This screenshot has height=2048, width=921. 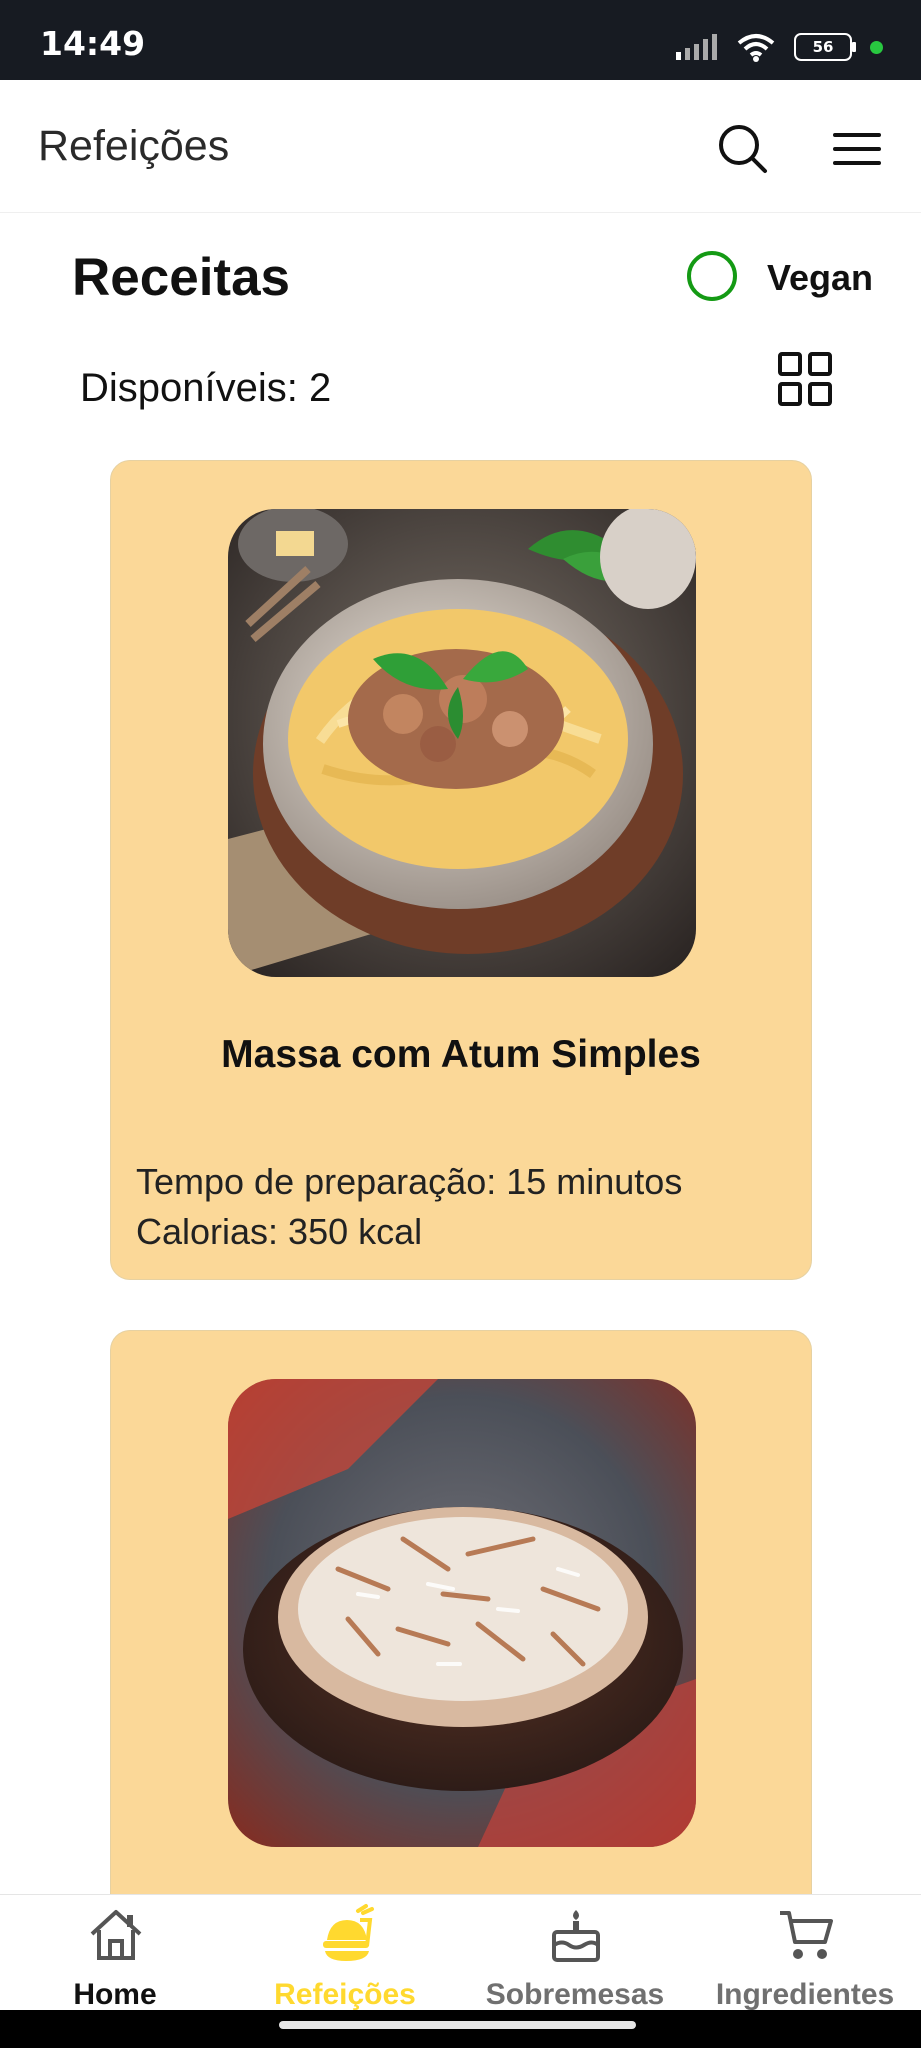 I want to click on wifi-icon, so click(x=756, y=48).